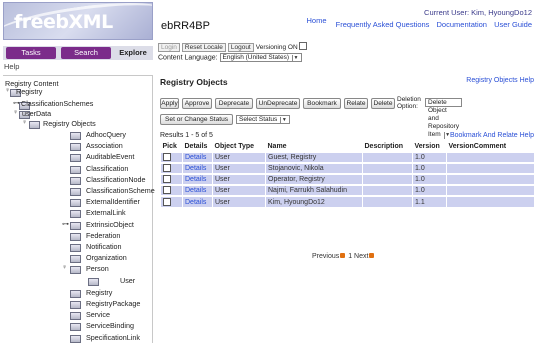 The image size is (537, 343). Describe the element at coordinates (513, 24) in the screenshot. I see `user-guide-link: User Guide` at that location.